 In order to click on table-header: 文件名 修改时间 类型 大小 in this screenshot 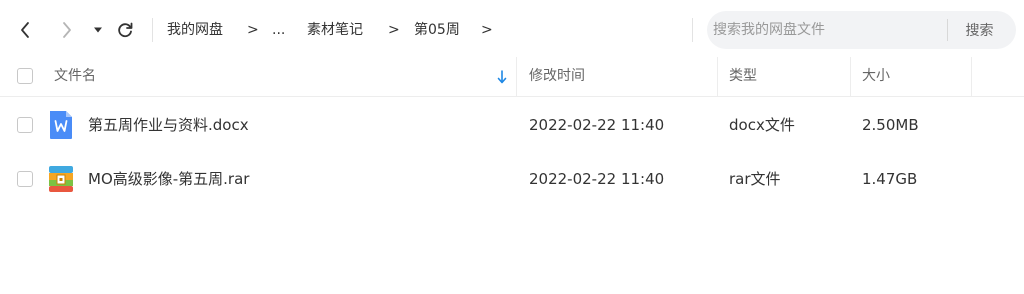, I will do `click(512, 77)`.